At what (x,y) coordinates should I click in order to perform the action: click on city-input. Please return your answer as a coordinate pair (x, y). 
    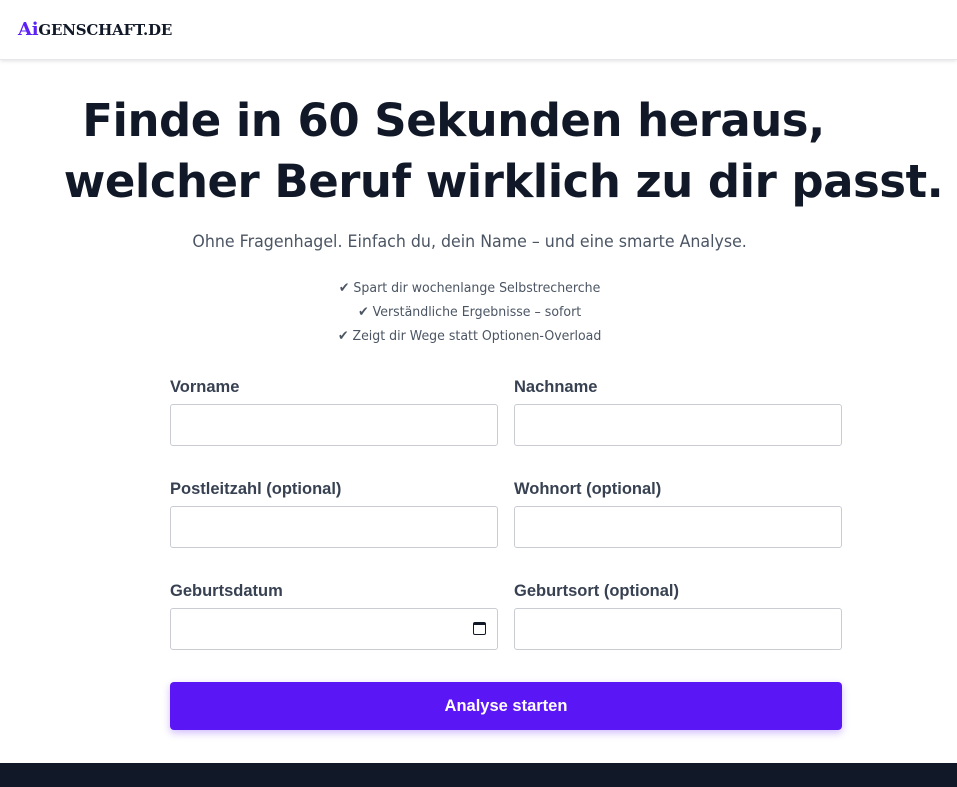
    Looking at the image, I should click on (678, 527).